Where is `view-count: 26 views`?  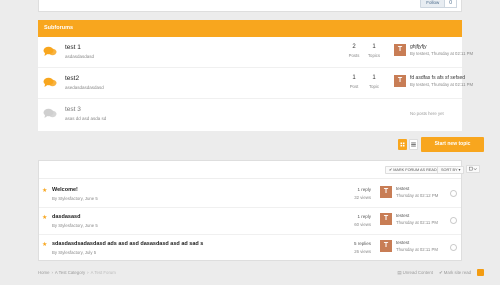
view-count: 26 views is located at coordinates (362, 251).